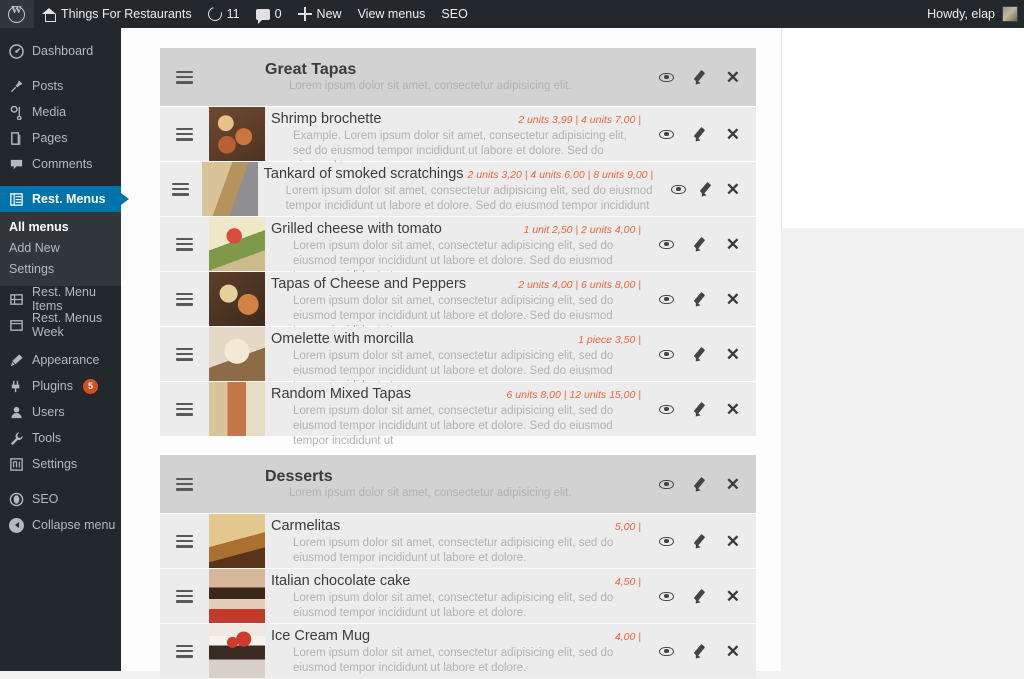  I want to click on sidebar-item-rest-menus: Rest. Menus, so click(64, 199).